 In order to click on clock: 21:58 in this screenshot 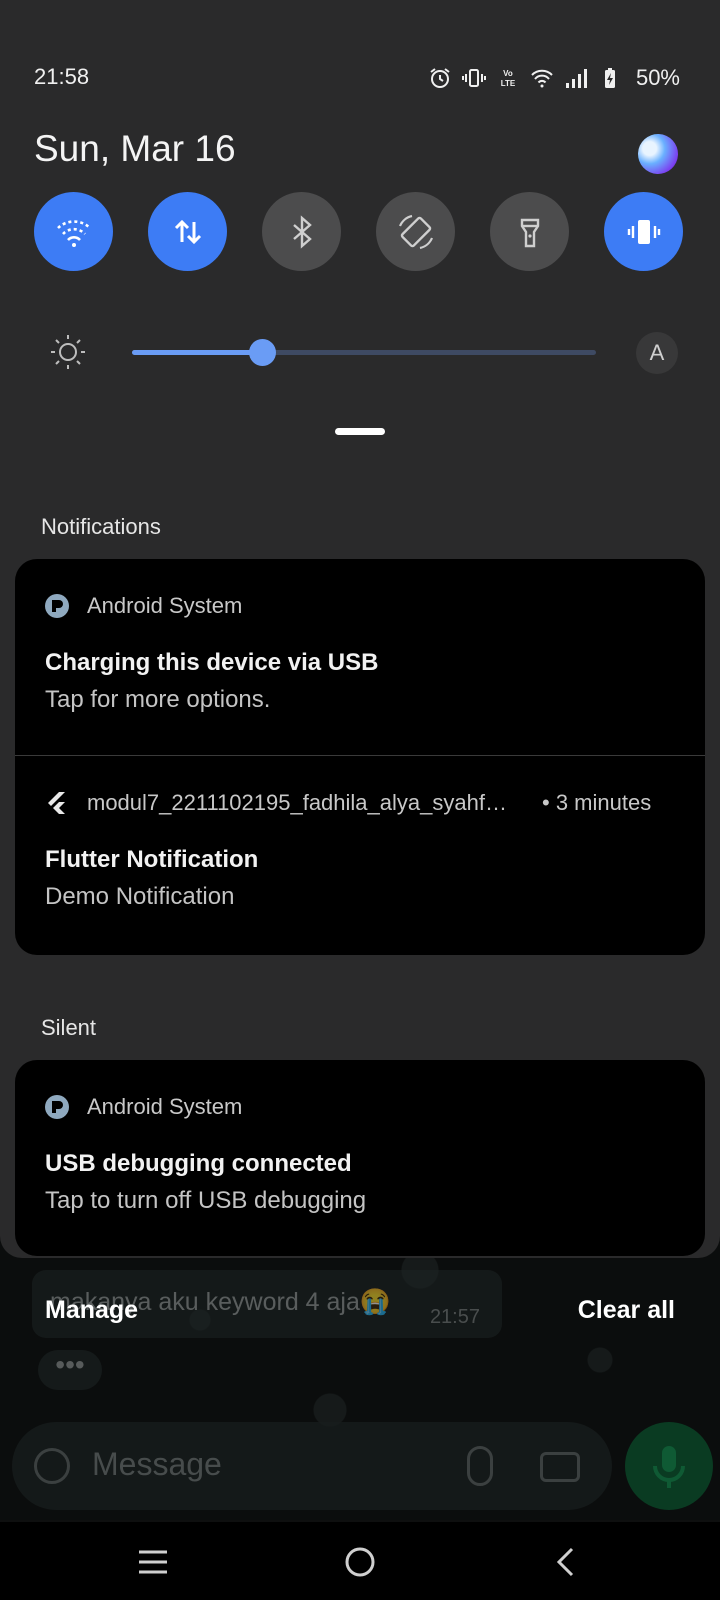, I will do `click(62, 76)`.